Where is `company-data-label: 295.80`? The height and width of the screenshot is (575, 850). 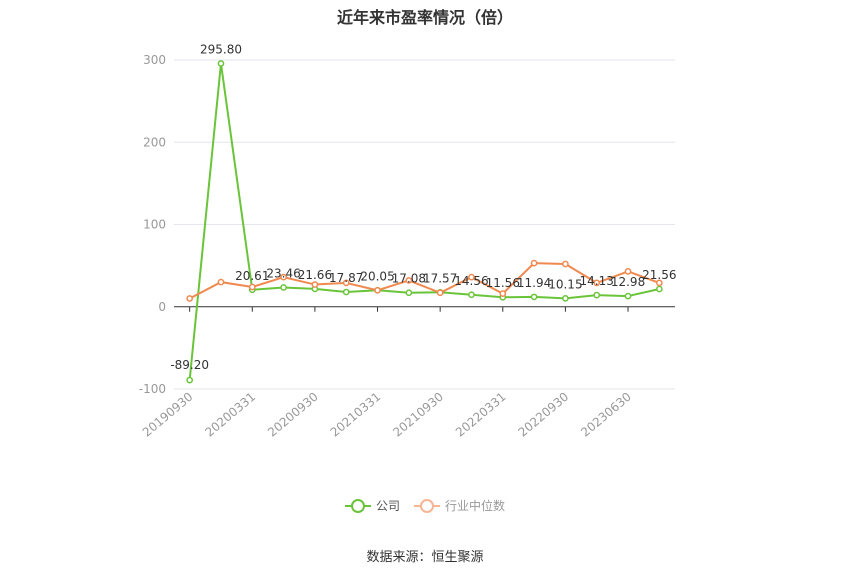
company-data-label: 295.80 is located at coordinates (221, 49).